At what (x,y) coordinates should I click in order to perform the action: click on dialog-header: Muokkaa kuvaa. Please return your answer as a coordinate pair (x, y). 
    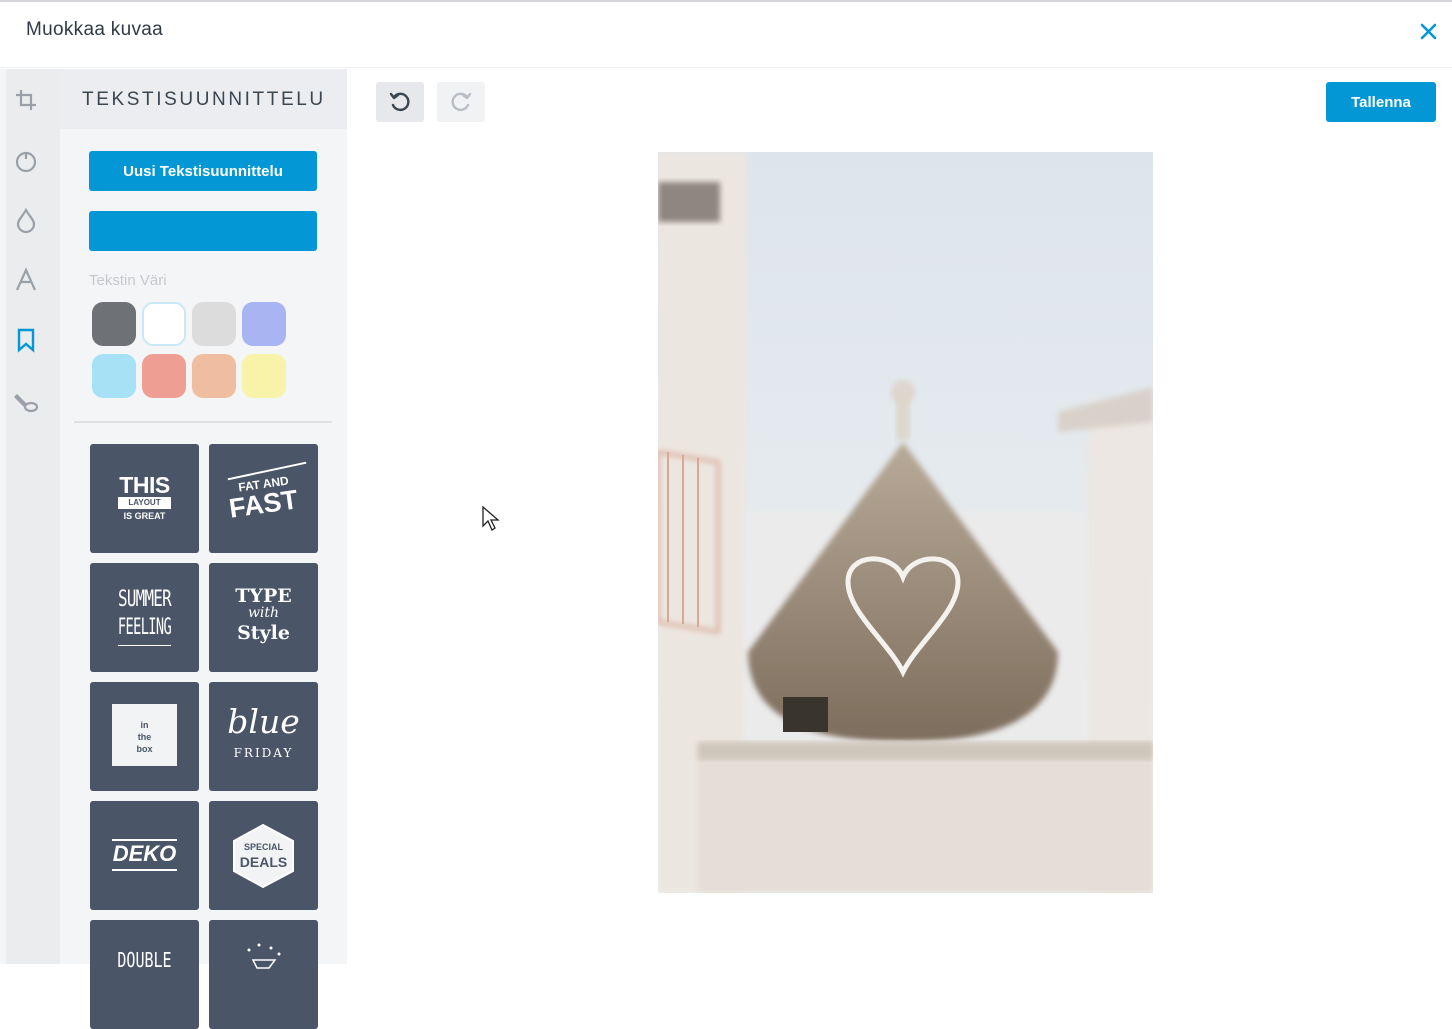
    Looking at the image, I should click on (726, 34).